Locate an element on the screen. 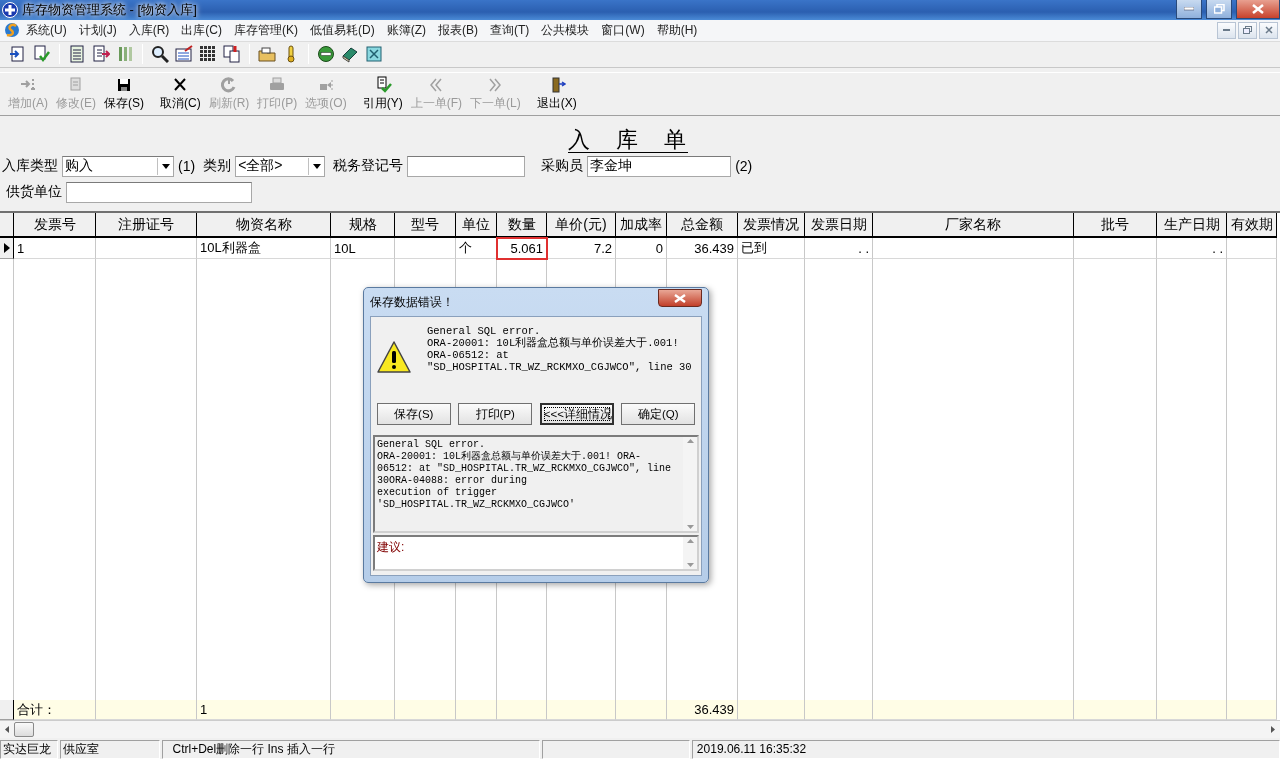 This screenshot has height=759, width=1280. book-icon is located at coordinates (350, 54).